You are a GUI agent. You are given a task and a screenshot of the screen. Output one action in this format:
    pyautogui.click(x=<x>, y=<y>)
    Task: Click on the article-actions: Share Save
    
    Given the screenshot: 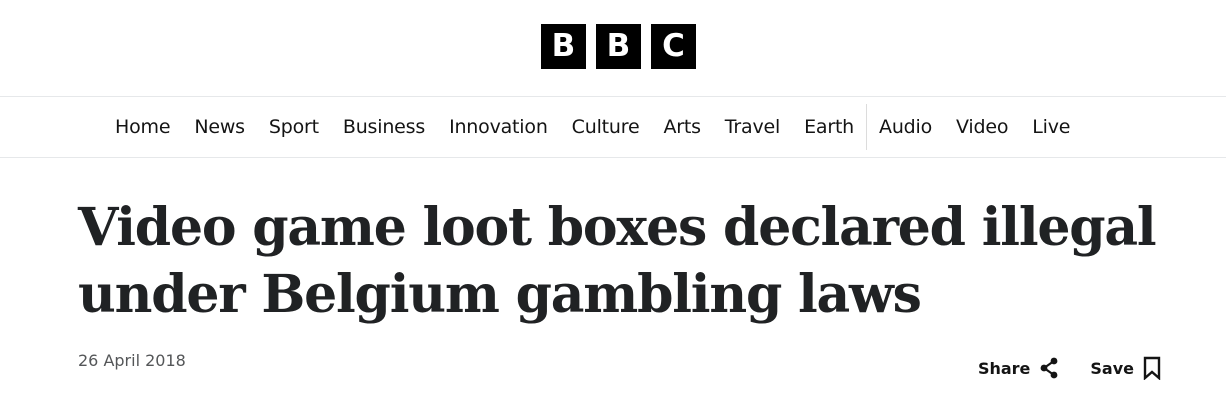 What is the action you would take?
    pyautogui.click(x=1070, y=368)
    